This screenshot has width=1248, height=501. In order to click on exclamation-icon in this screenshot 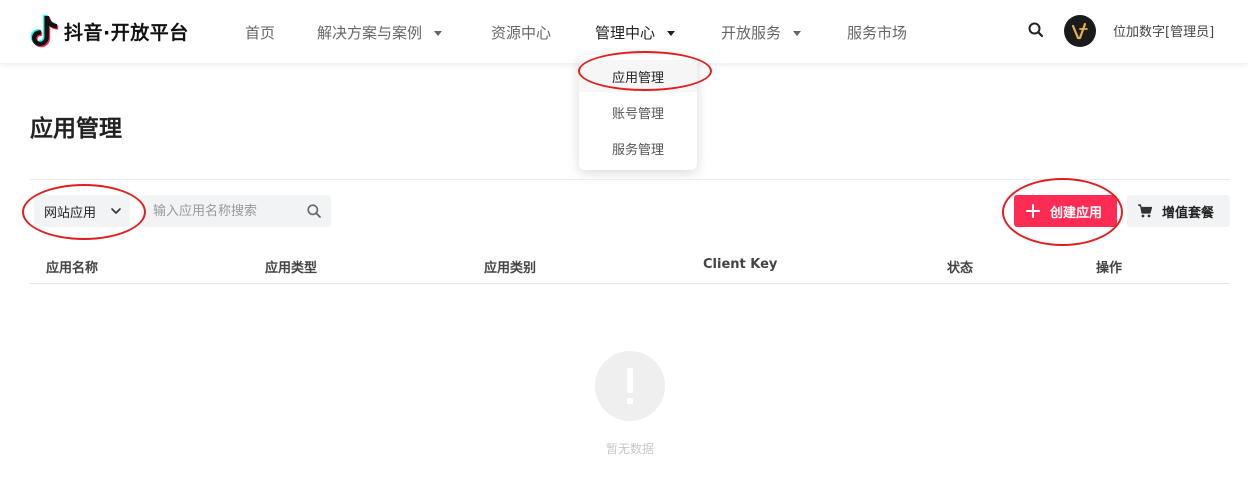, I will do `click(630, 386)`.